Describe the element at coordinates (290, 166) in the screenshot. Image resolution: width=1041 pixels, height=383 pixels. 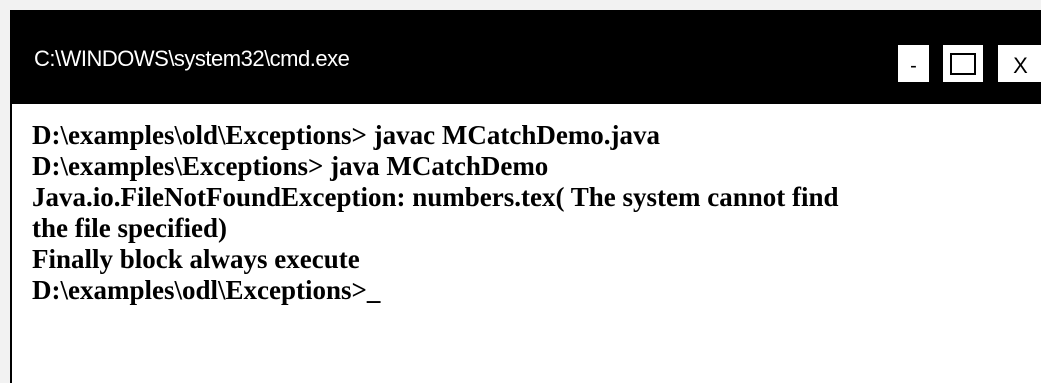
I see `console-line: D:\examples\Exceptions> java MCatchDemo` at that location.